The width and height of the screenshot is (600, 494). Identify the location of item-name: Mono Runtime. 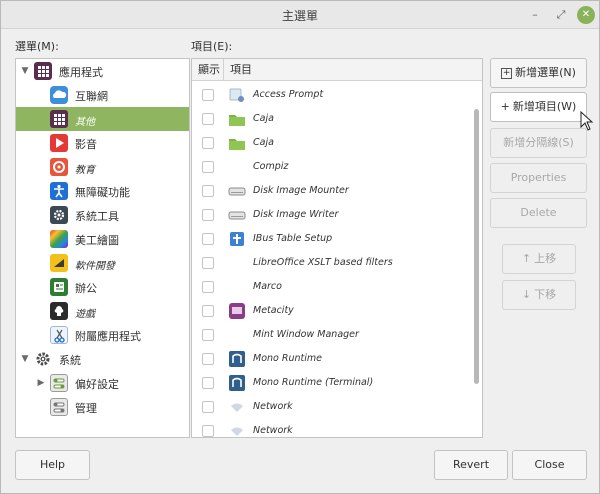
(287, 358).